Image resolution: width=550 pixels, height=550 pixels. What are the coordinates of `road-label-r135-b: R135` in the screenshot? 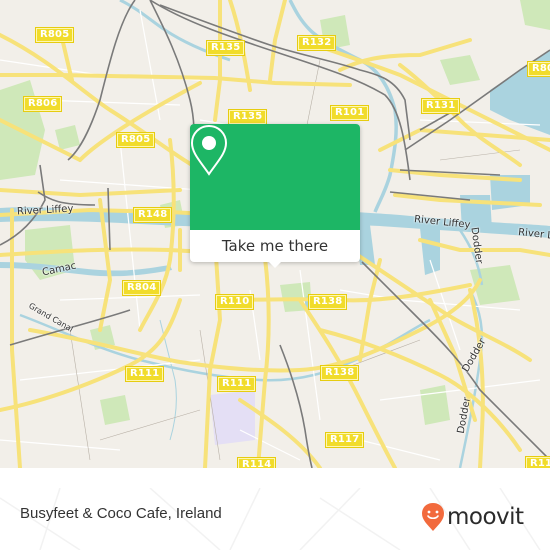 It's located at (247, 117).